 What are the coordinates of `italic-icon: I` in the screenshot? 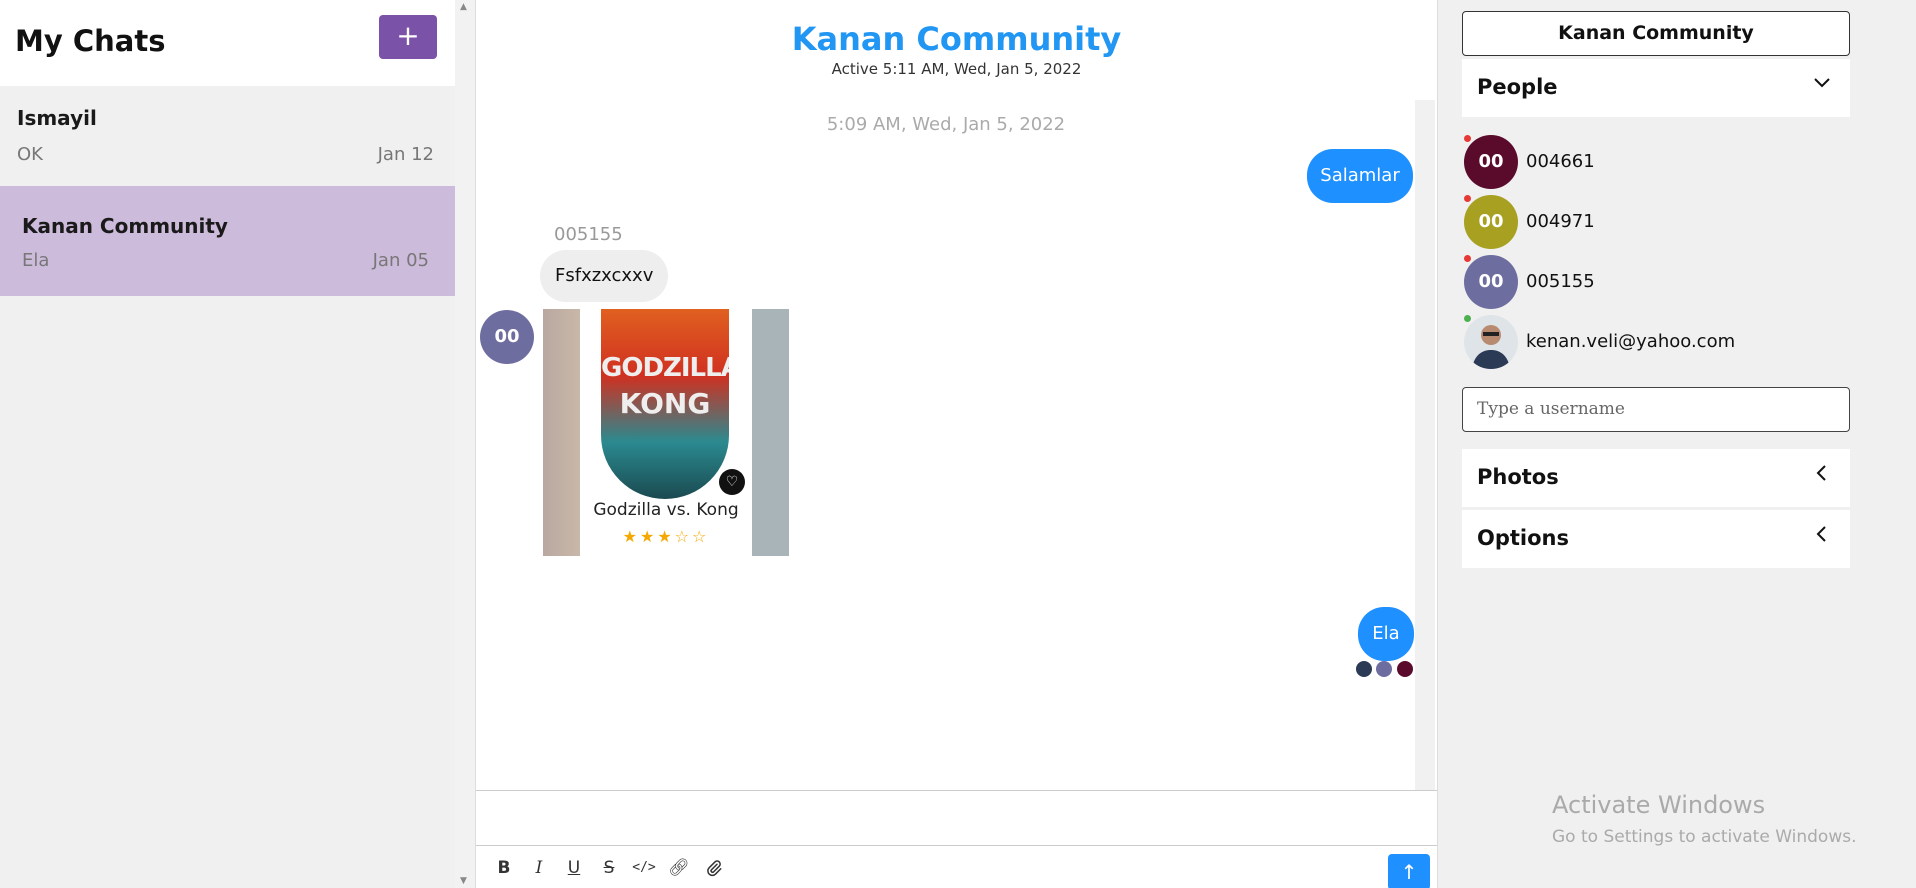 It's located at (539, 868).